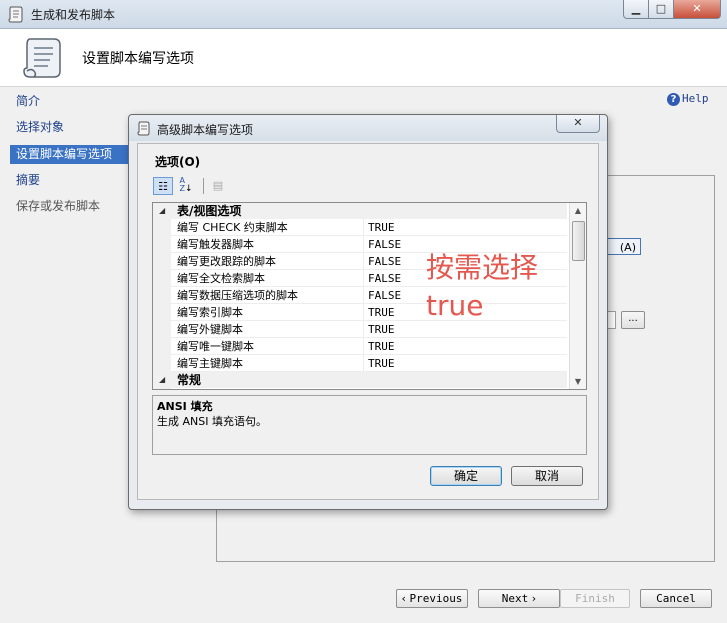 Image resolution: width=727 pixels, height=623 pixels. Describe the element at coordinates (138, 59) in the screenshot. I see `page-title: 设置脚本编写选项` at that location.